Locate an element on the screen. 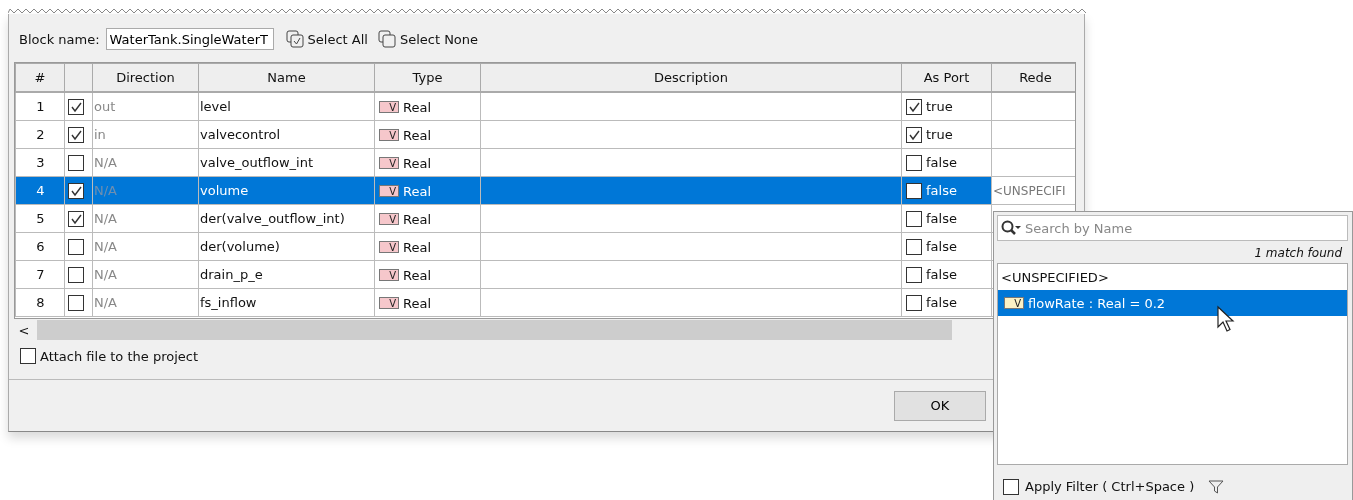  field-label: Block name: is located at coordinates (59, 39).